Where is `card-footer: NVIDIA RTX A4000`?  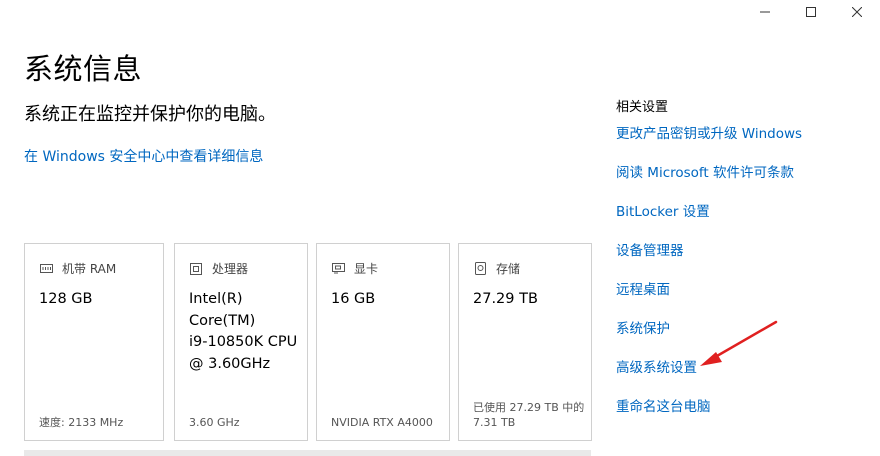
card-footer: NVIDIA RTX A4000 is located at coordinates (382, 422).